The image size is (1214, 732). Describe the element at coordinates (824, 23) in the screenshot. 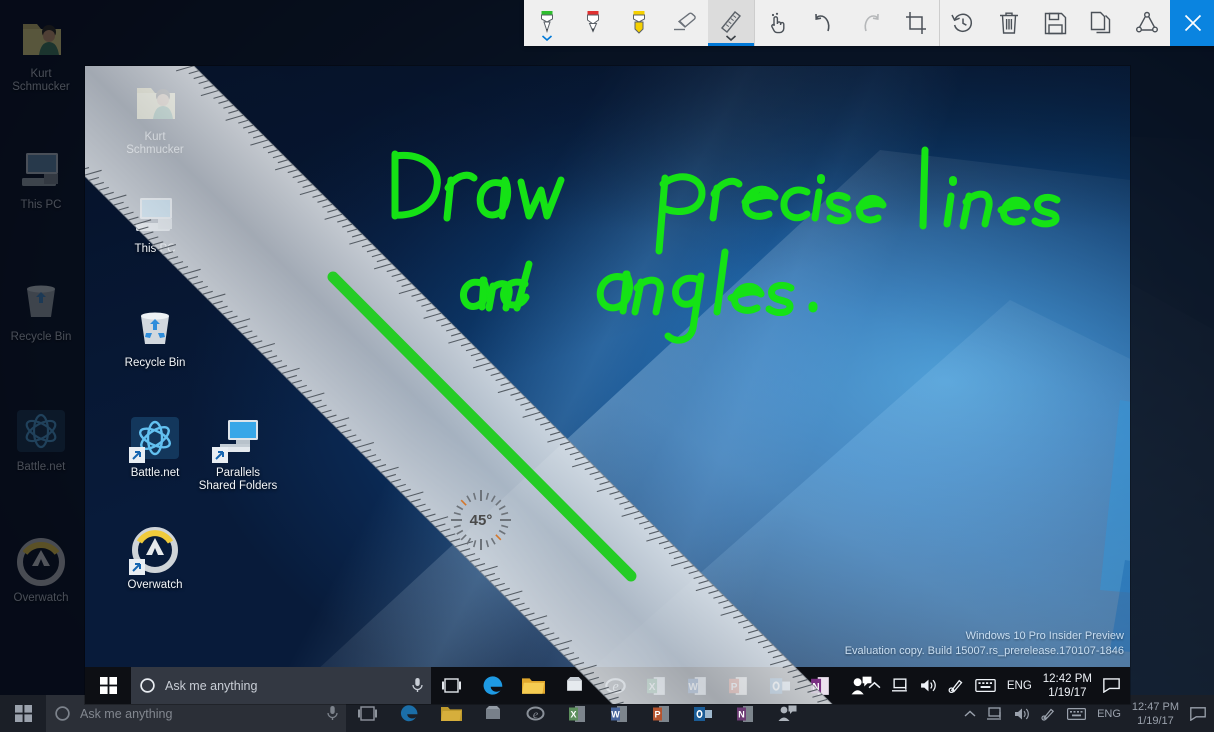

I see `undo-button` at that location.